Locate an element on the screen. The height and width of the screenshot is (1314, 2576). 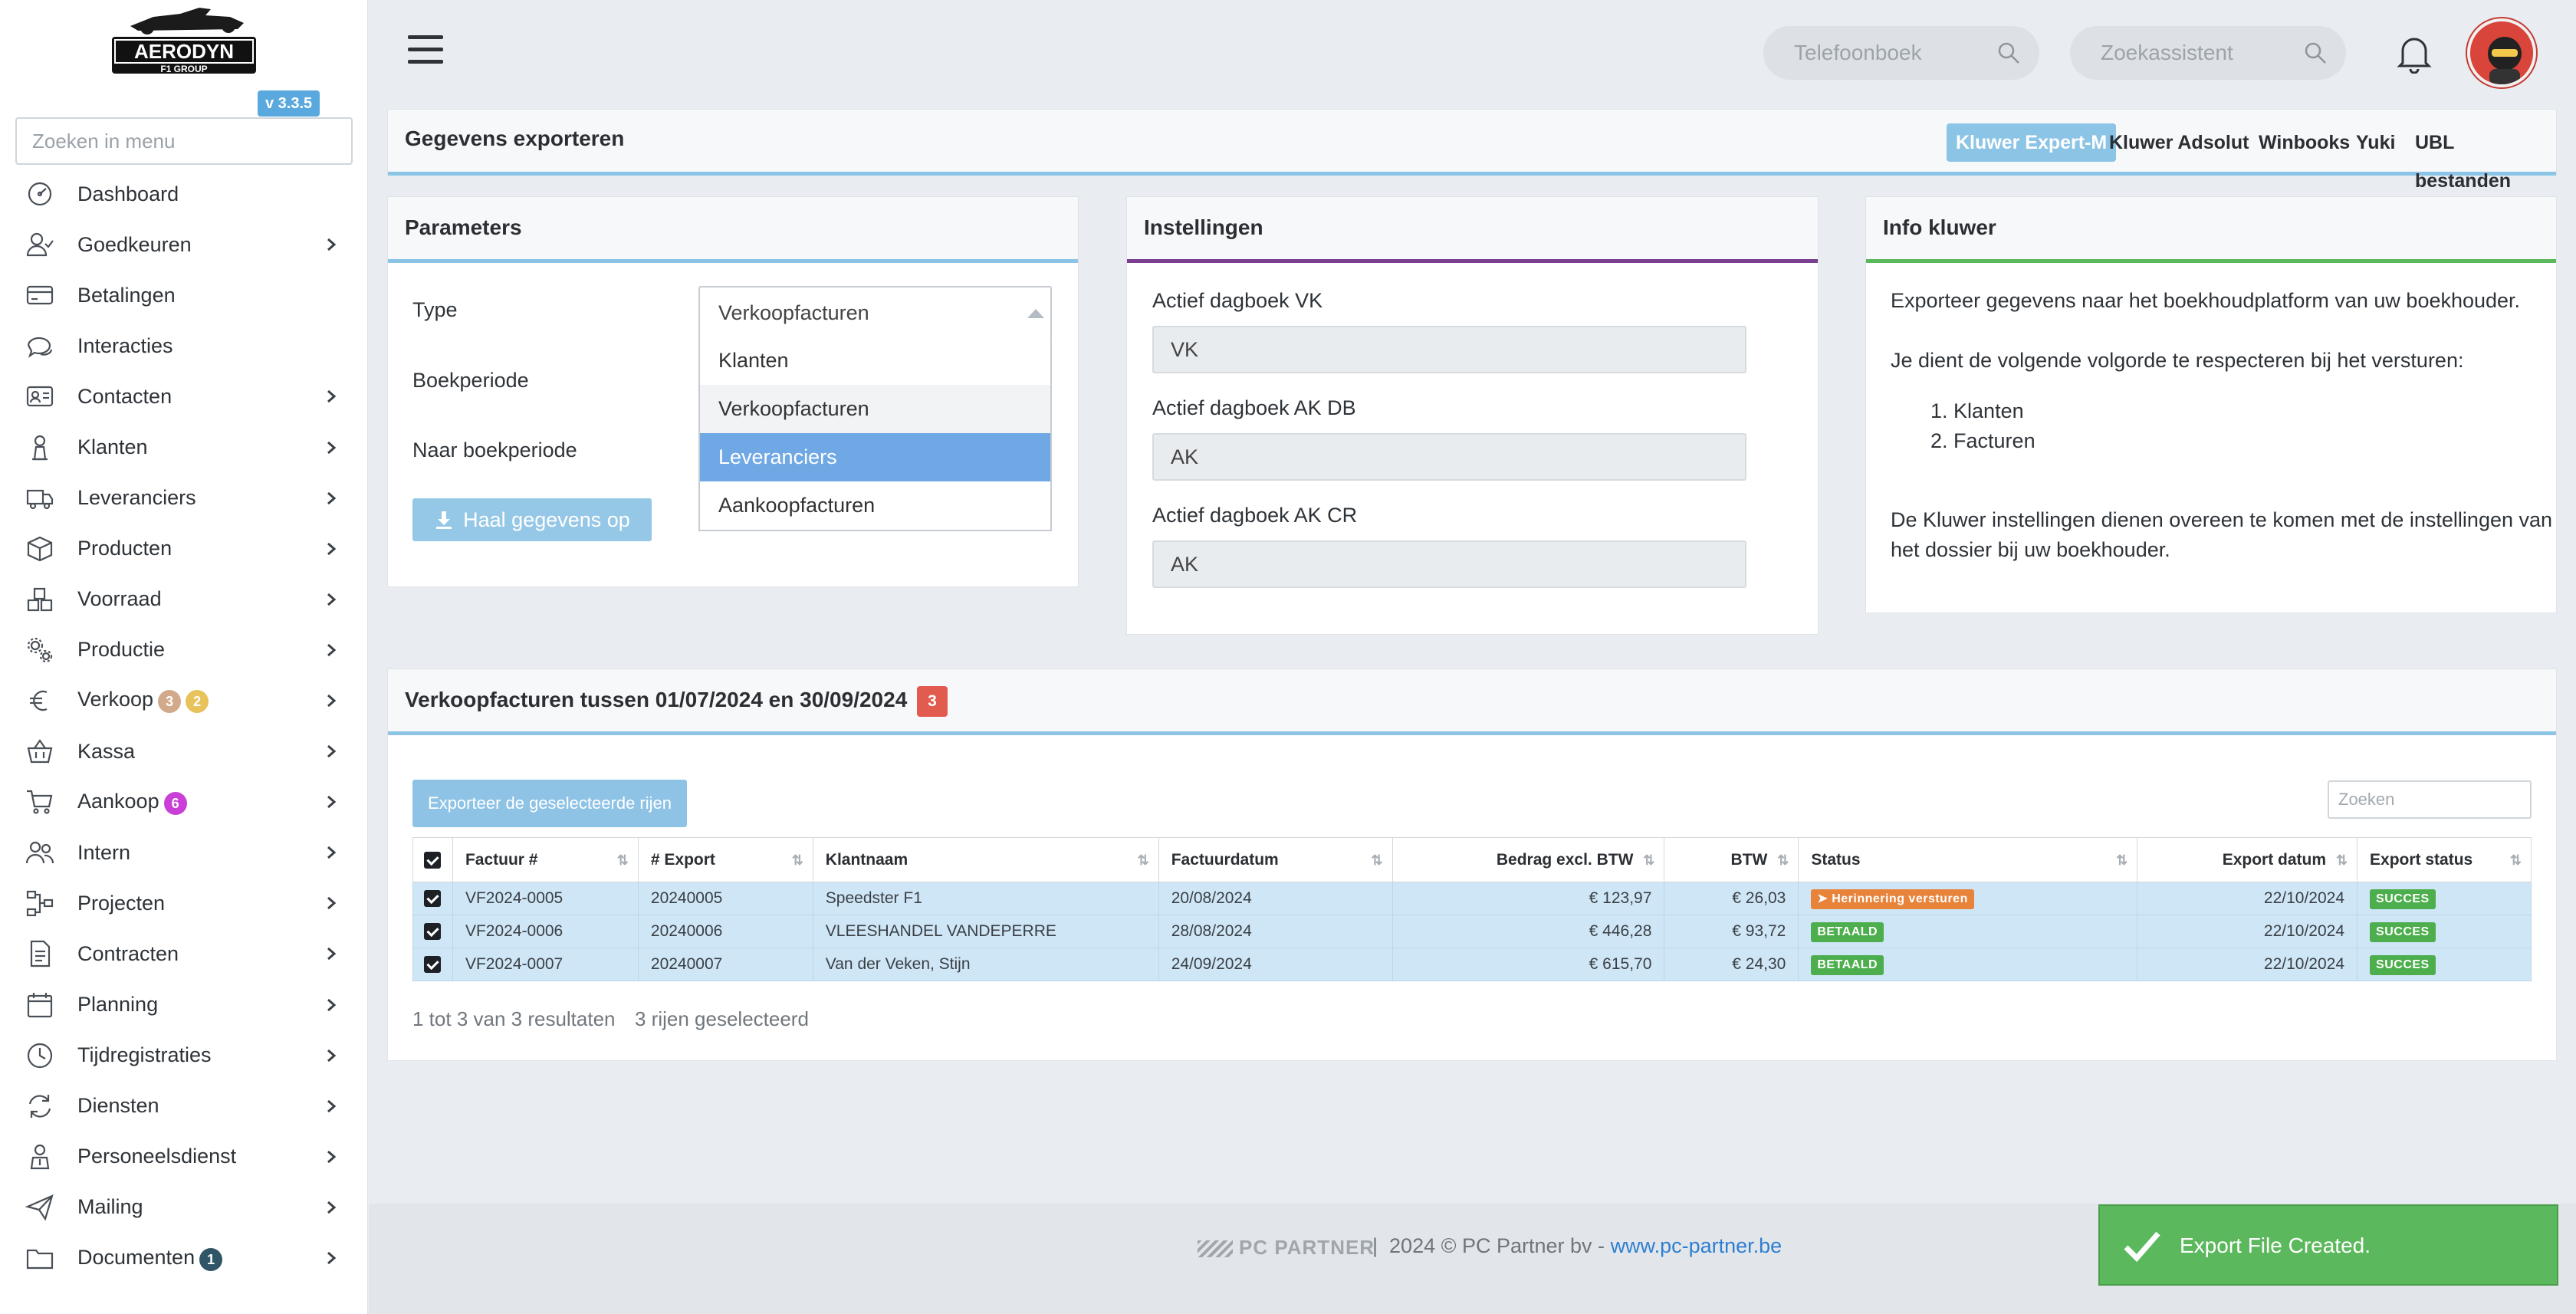
sidebar-item-aankoop: Aankoop 6 is located at coordinates (184, 802).